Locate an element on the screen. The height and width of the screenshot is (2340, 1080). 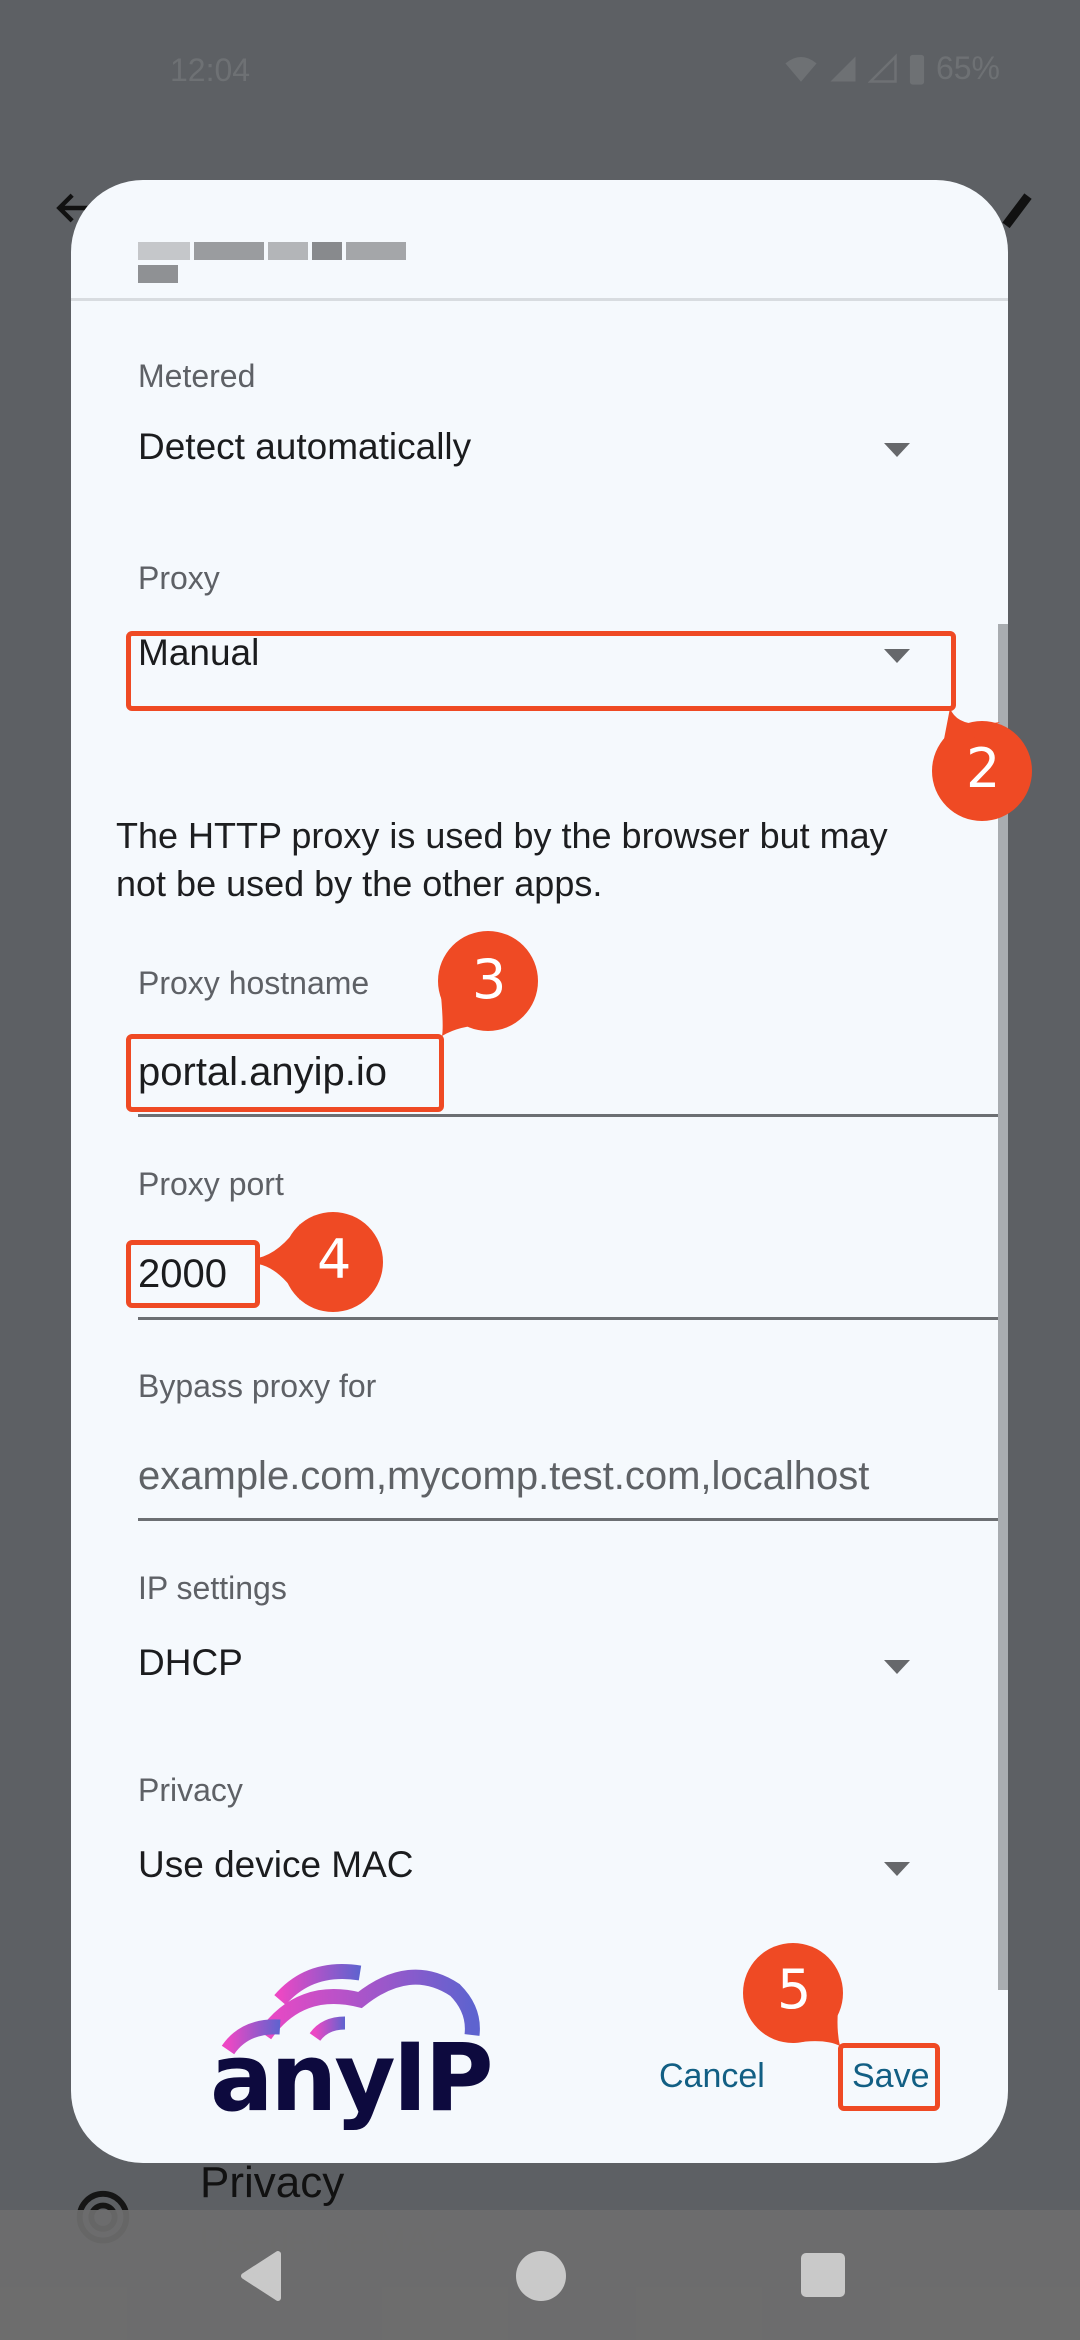
metered-label: Metered is located at coordinates (197, 376).